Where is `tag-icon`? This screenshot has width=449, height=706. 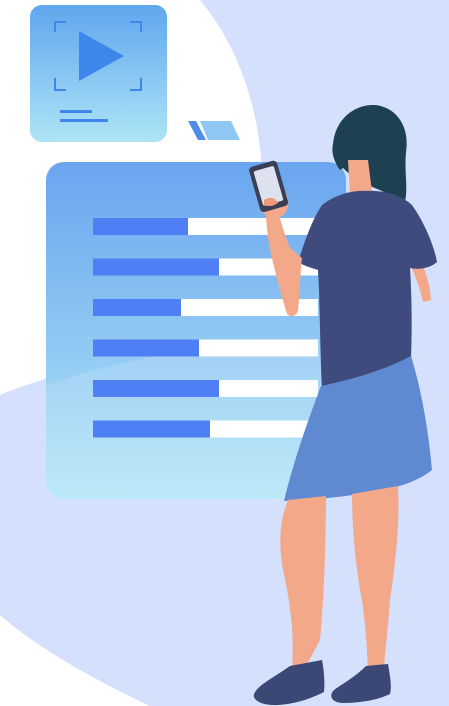
tag-icon is located at coordinates (214, 130).